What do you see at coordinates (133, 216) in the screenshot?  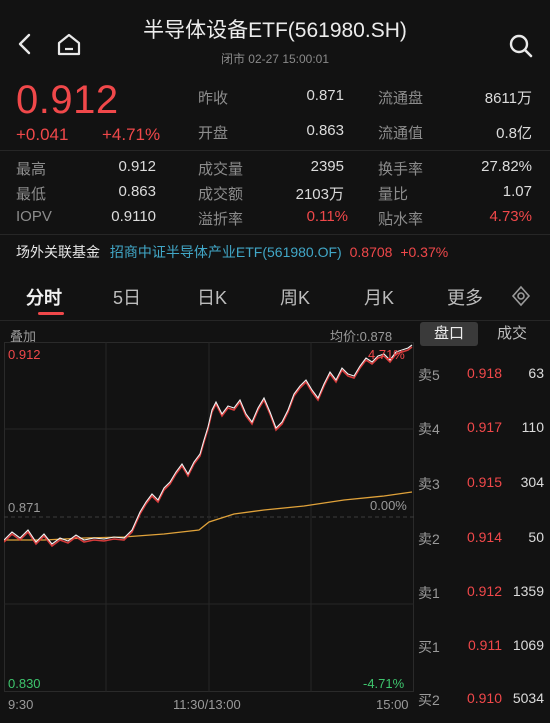 I see `iopv-value: 0.9110` at bounding box center [133, 216].